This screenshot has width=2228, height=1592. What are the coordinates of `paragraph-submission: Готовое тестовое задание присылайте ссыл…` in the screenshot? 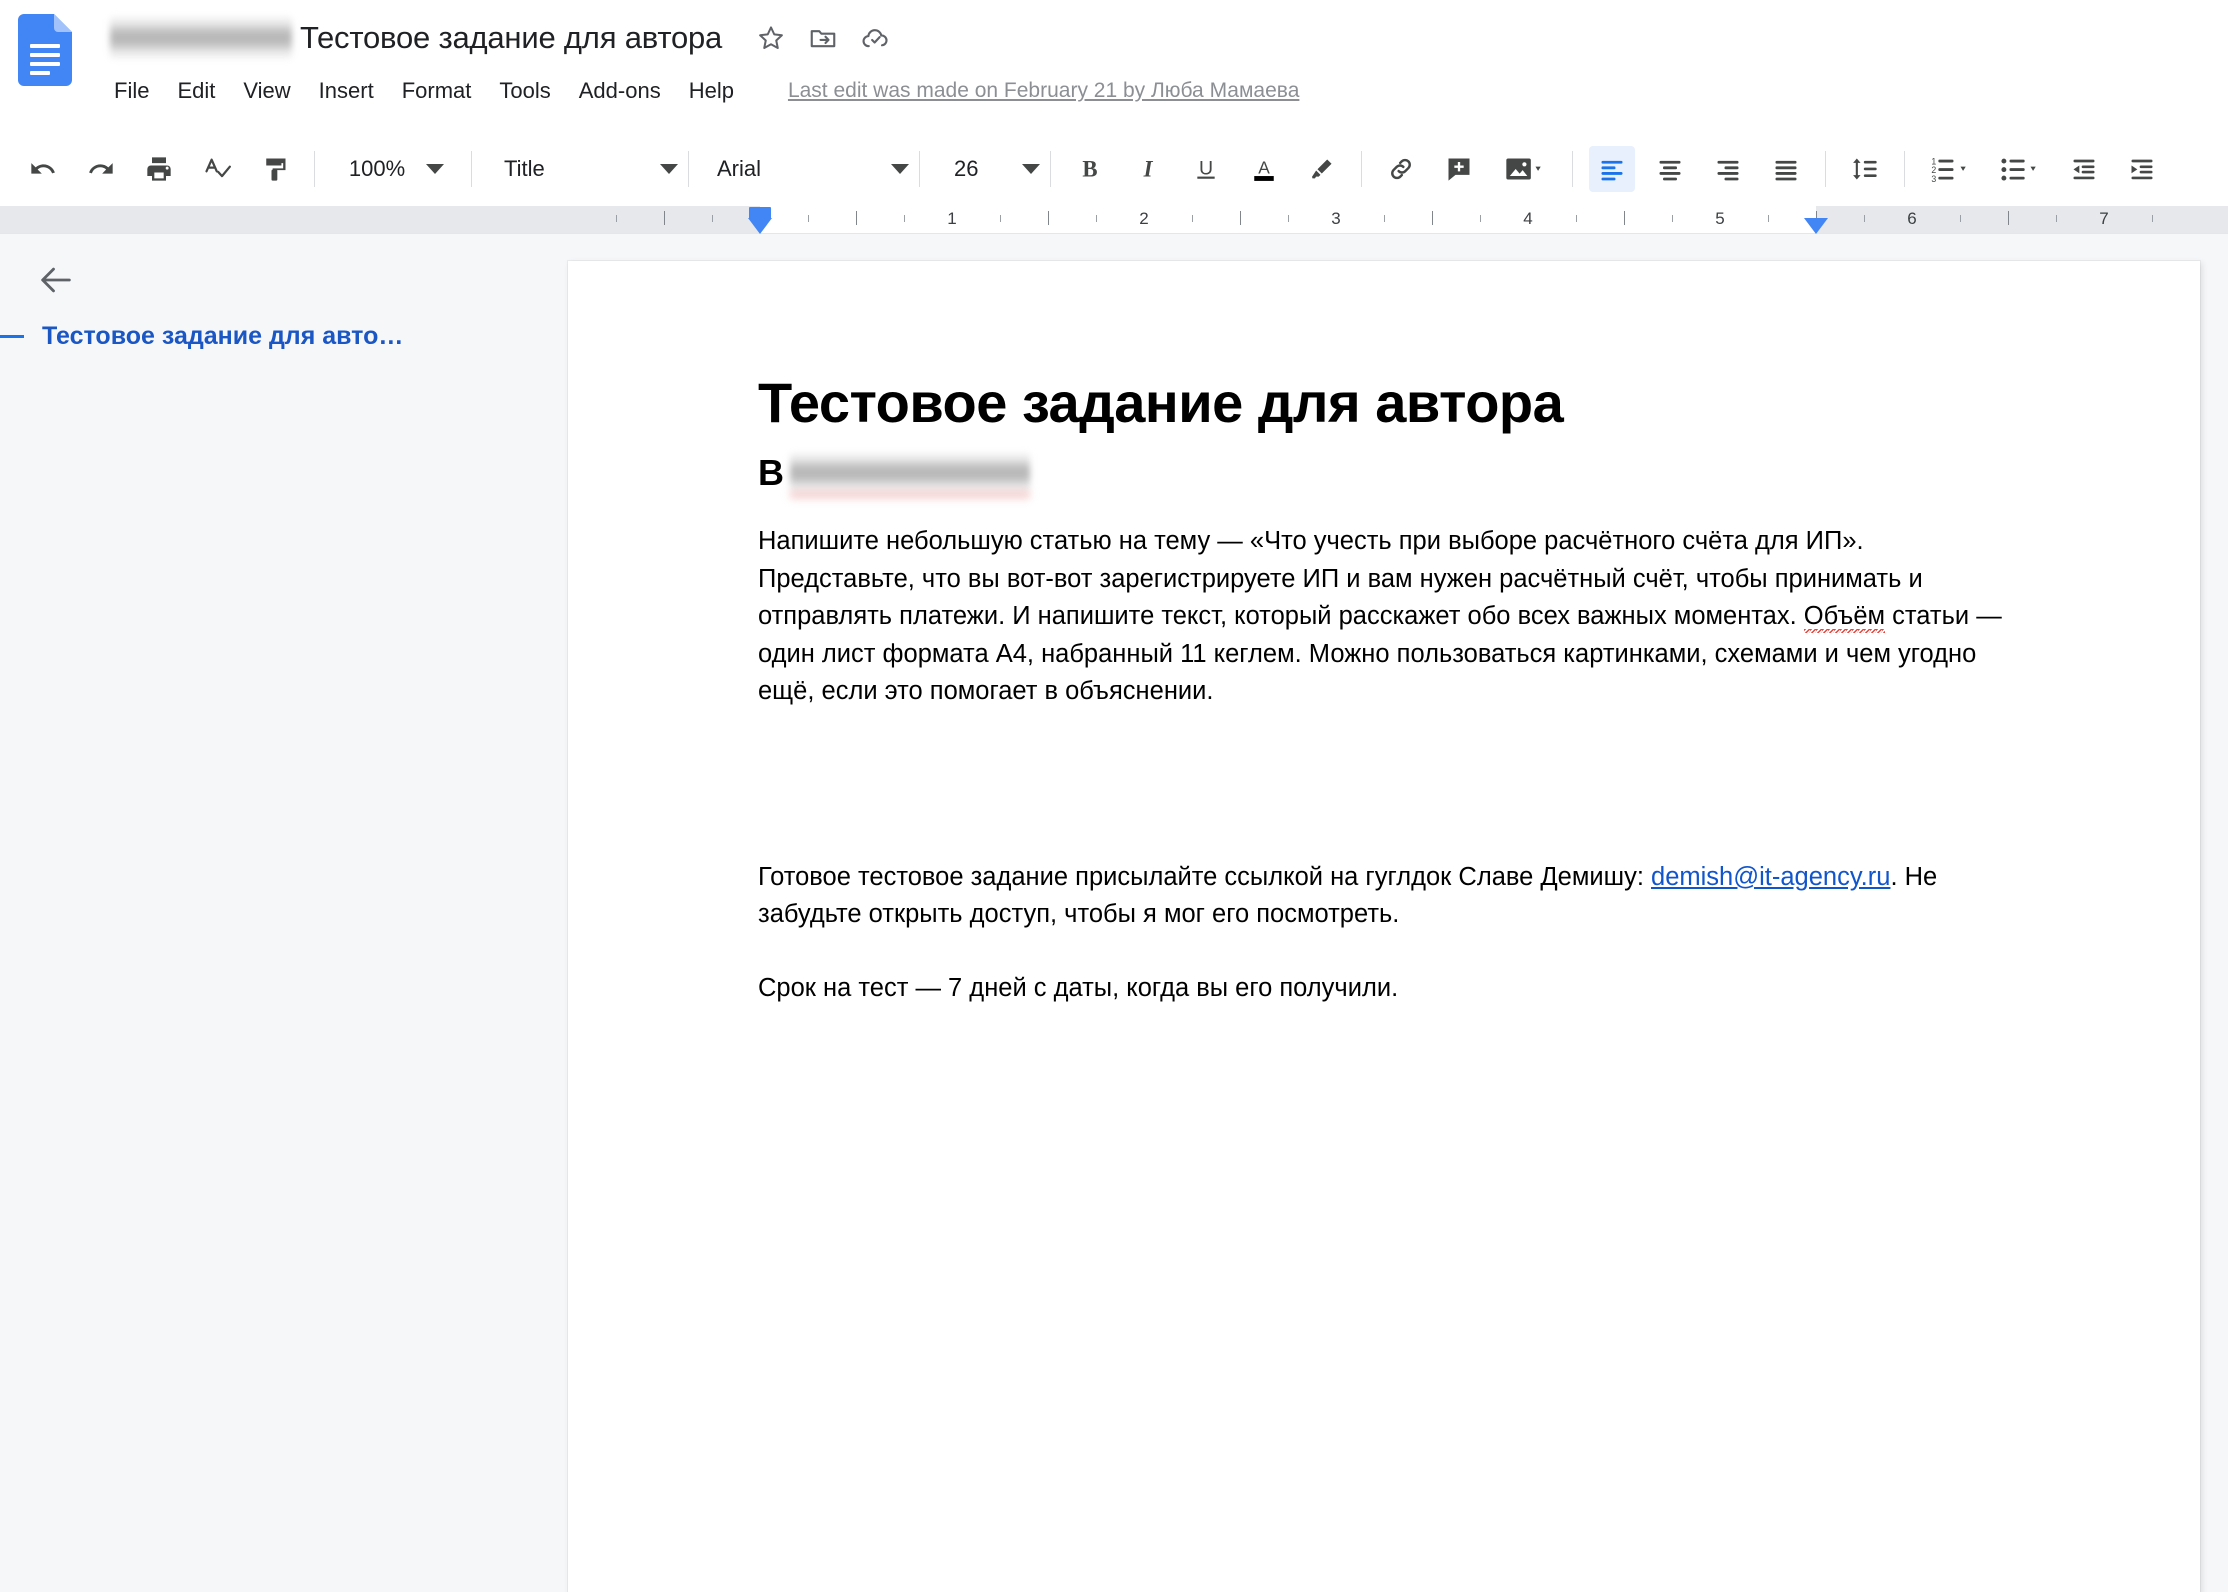 It's located at (1383, 896).